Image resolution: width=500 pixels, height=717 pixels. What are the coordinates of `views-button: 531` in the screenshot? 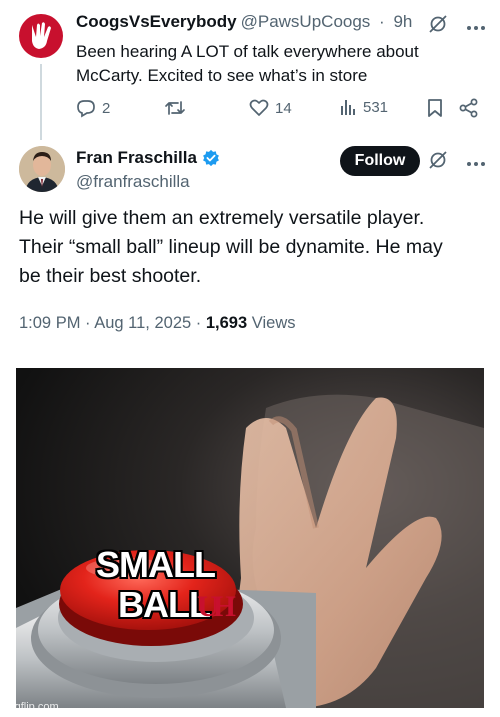 It's located at (363, 107).